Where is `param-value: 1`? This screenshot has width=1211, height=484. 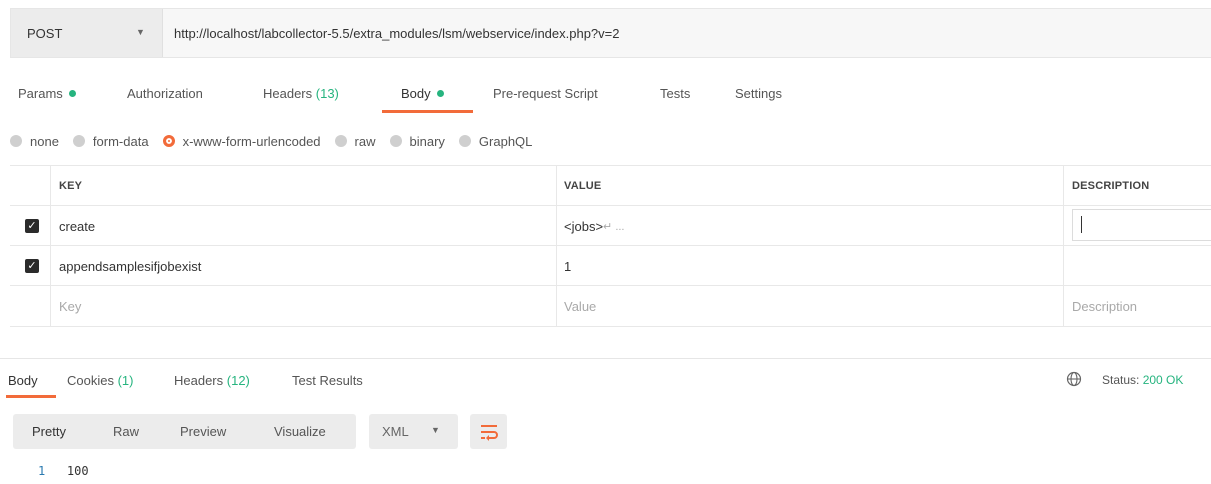 param-value: 1 is located at coordinates (567, 266).